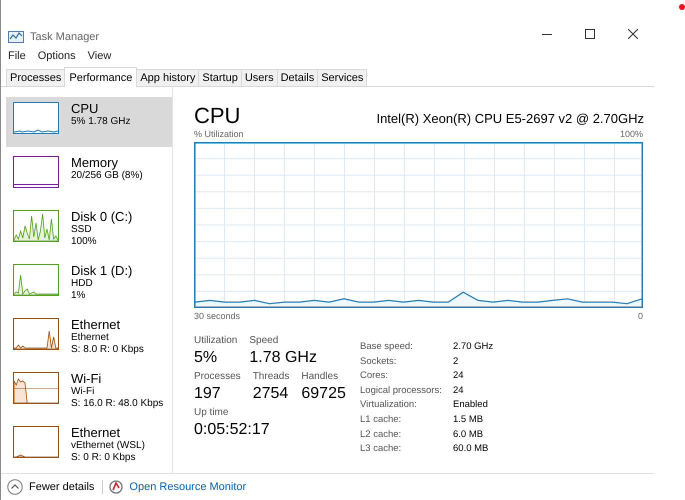 The width and height of the screenshot is (685, 500). What do you see at coordinates (217, 376) in the screenshot?
I see `stat-label: Processes` at bounding box center [217, 376].